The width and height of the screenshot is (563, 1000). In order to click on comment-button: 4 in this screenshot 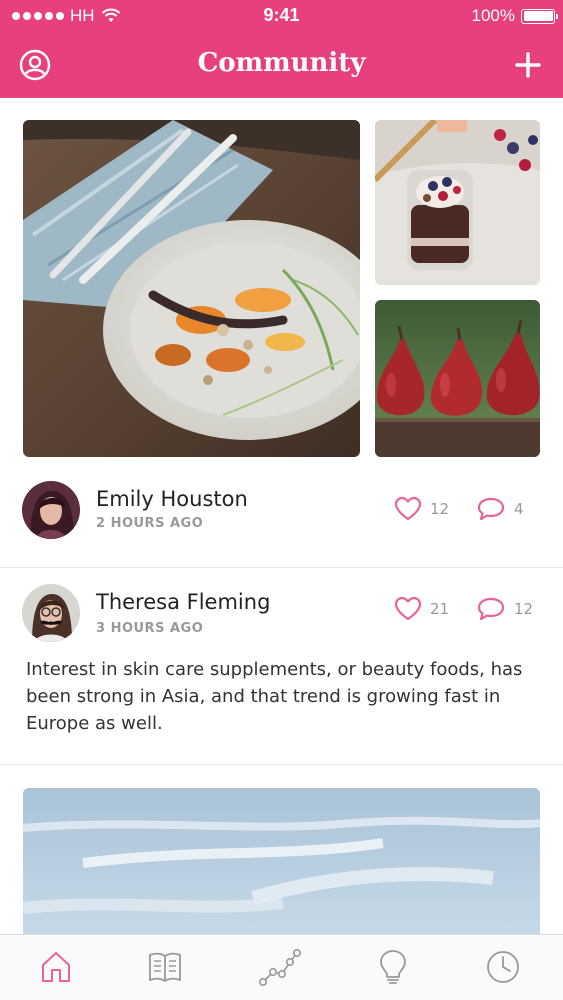, I will do `click(500, 509)`.